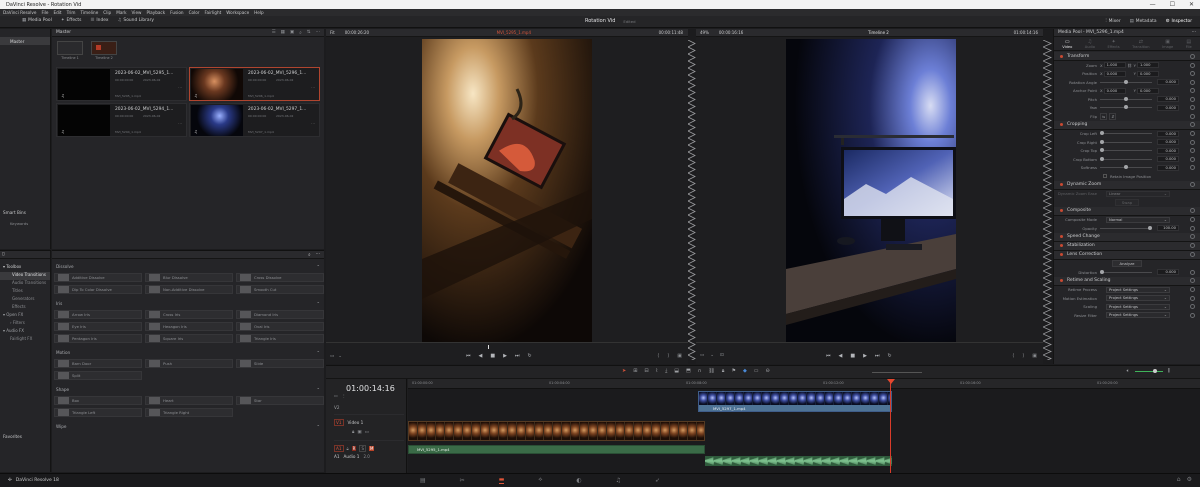 The image size is (1200, 487). I want to click on menu-item-4: Timeline, so click(89, 12).